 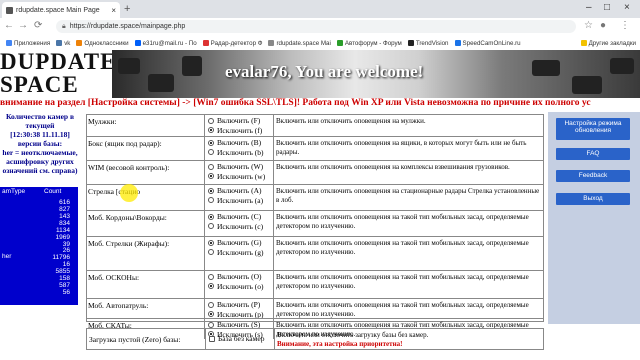 What do you see at coordinates (607, 7) in the screenshot?
I see `maximize-icon: □` at bounding box center [607, 7].